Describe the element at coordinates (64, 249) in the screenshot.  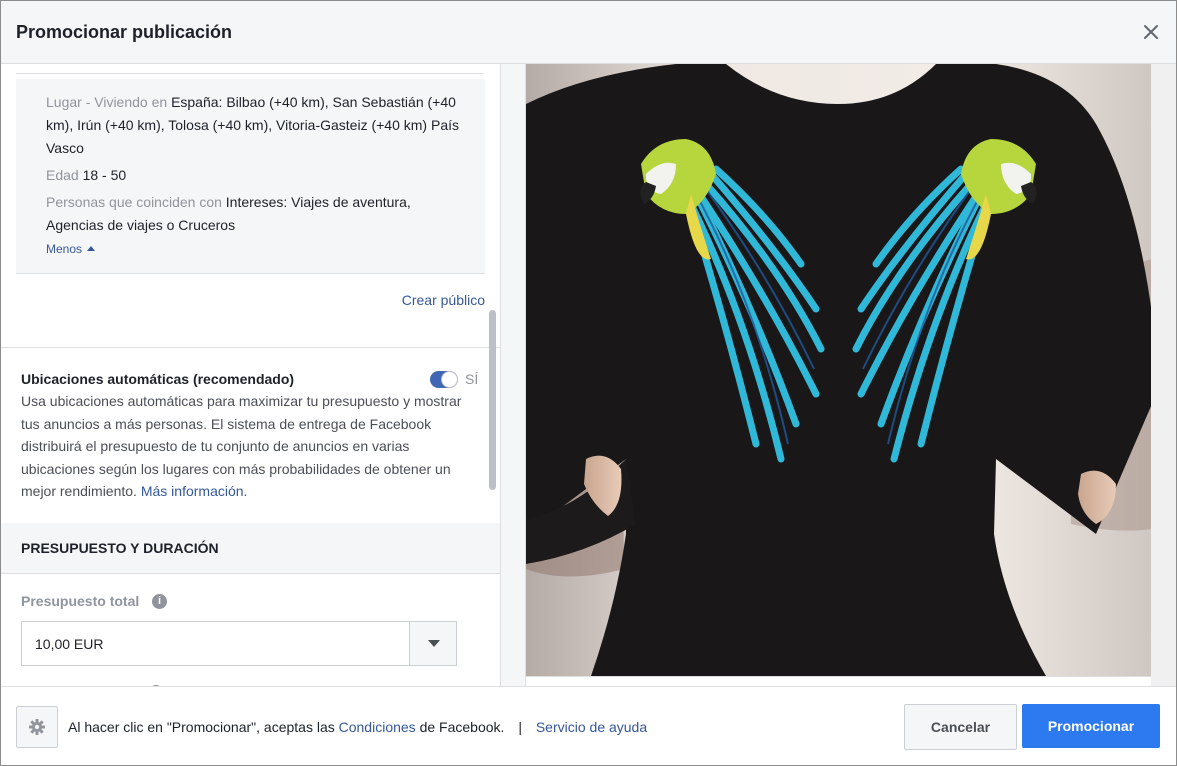
I see `less-link-label: Menos` at that location.